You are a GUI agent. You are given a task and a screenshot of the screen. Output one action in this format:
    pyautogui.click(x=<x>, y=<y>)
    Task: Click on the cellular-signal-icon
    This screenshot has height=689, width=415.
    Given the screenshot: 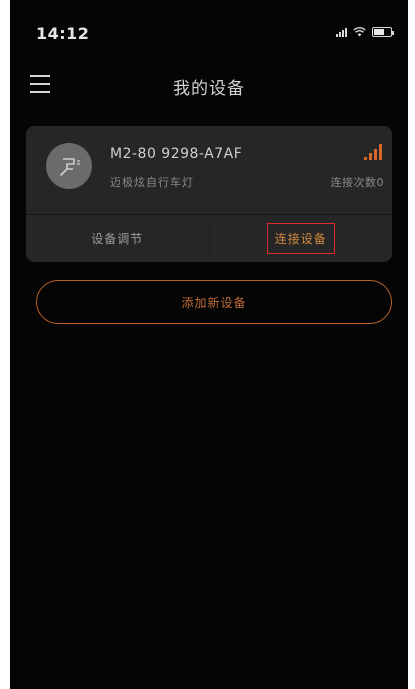 What is the action you would take?
    pyautogui.click(x=341, y=32)
    